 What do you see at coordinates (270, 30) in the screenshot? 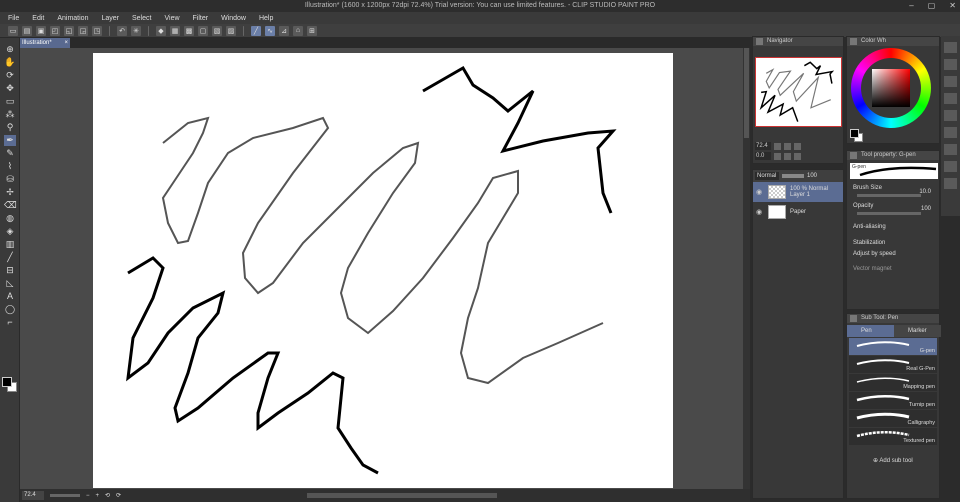
I see `snap-special-icon: ∿` at bounding box center [270, 30].